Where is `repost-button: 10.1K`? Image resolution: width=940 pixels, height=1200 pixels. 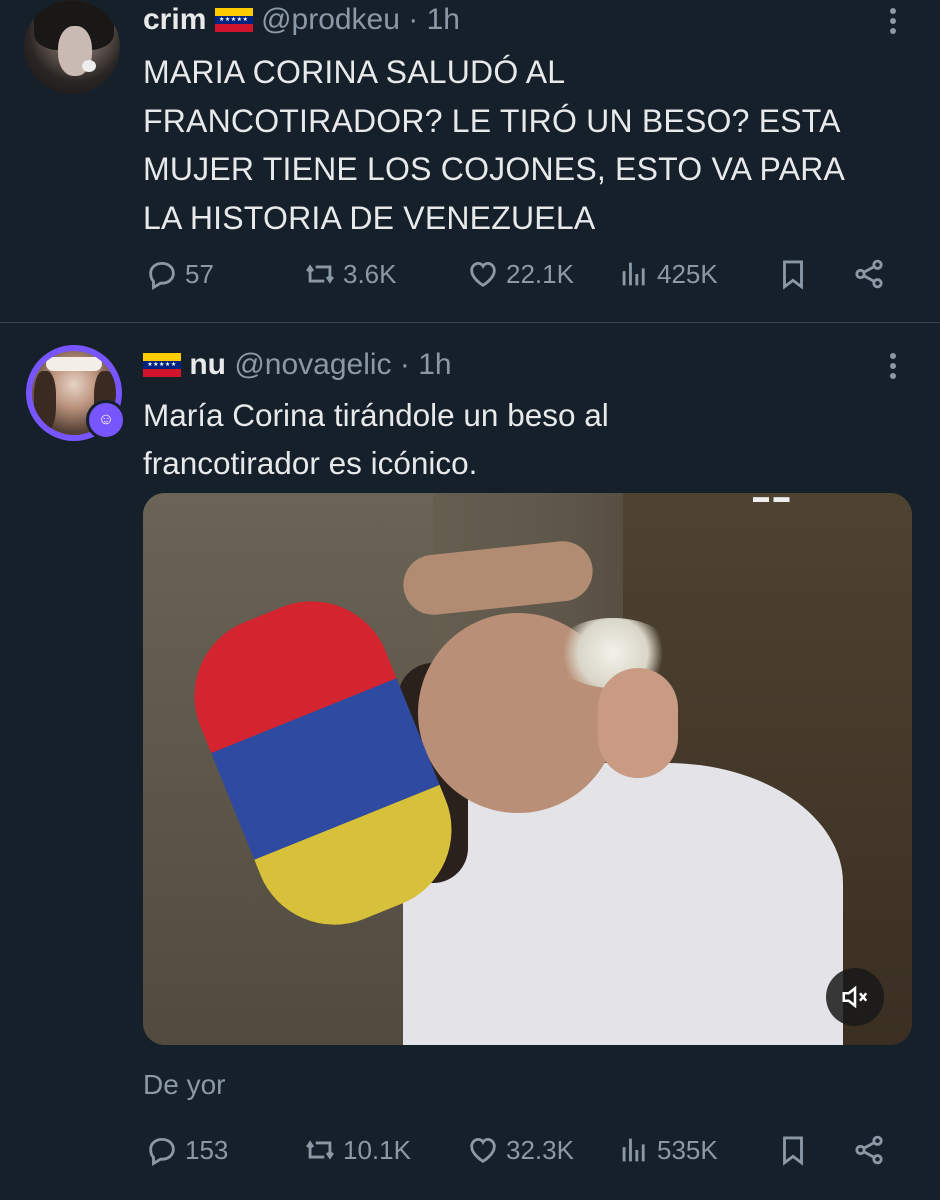
repost-button: 10.1K is located at coordinates (357, 1150).